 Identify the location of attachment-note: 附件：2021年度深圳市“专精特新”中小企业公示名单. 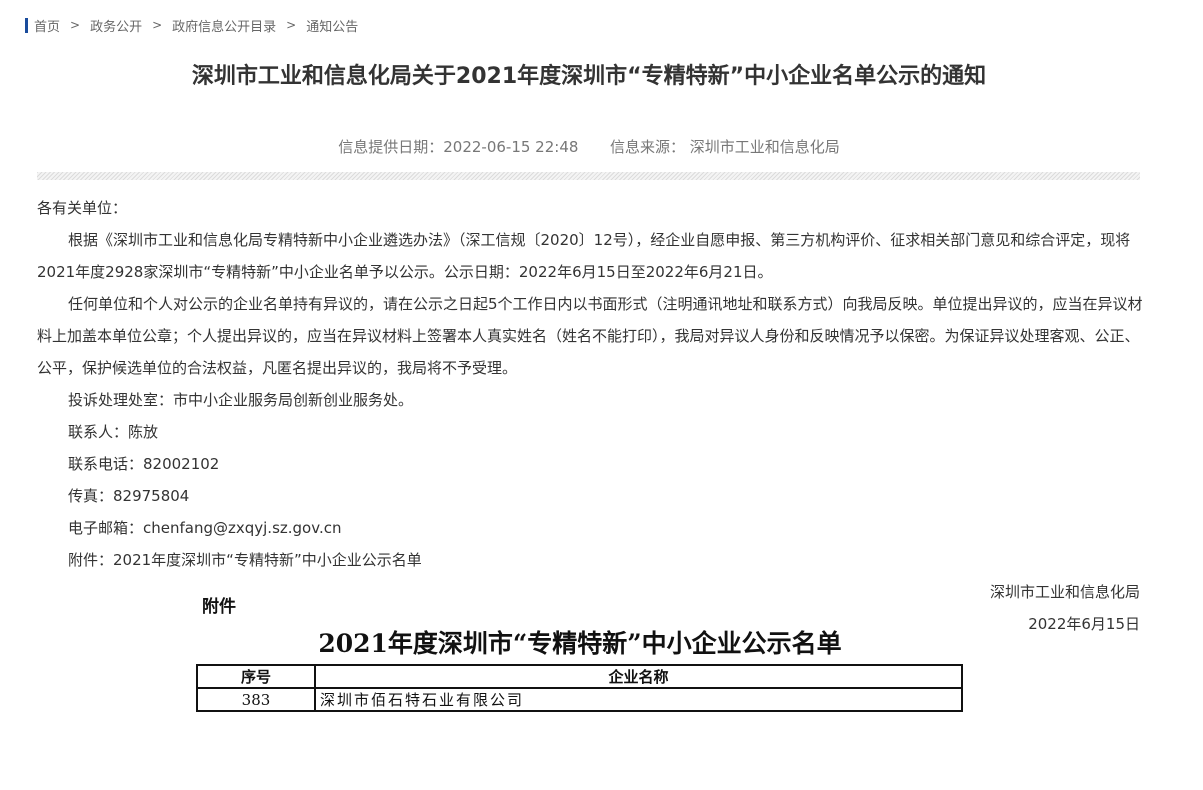
(245, 560).